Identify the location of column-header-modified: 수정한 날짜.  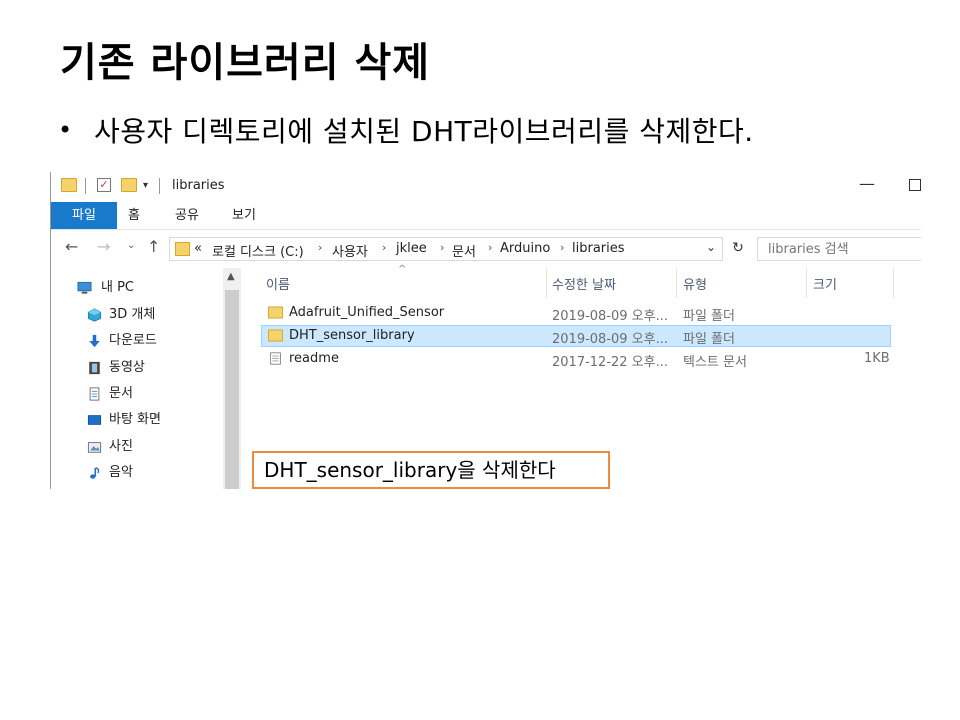
(584, 283).